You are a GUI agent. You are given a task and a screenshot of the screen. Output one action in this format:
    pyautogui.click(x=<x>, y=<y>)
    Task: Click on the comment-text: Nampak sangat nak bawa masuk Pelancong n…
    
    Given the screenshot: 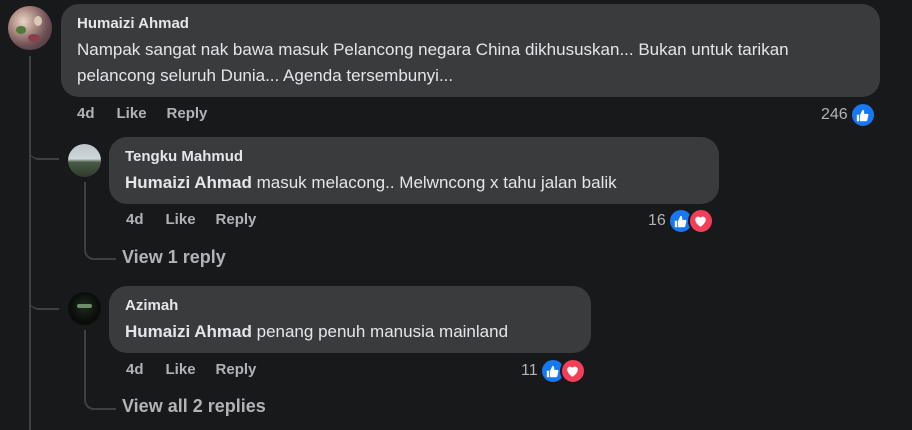 What is the action you would take?
    pyautogui.click(x=433, y=62)
    